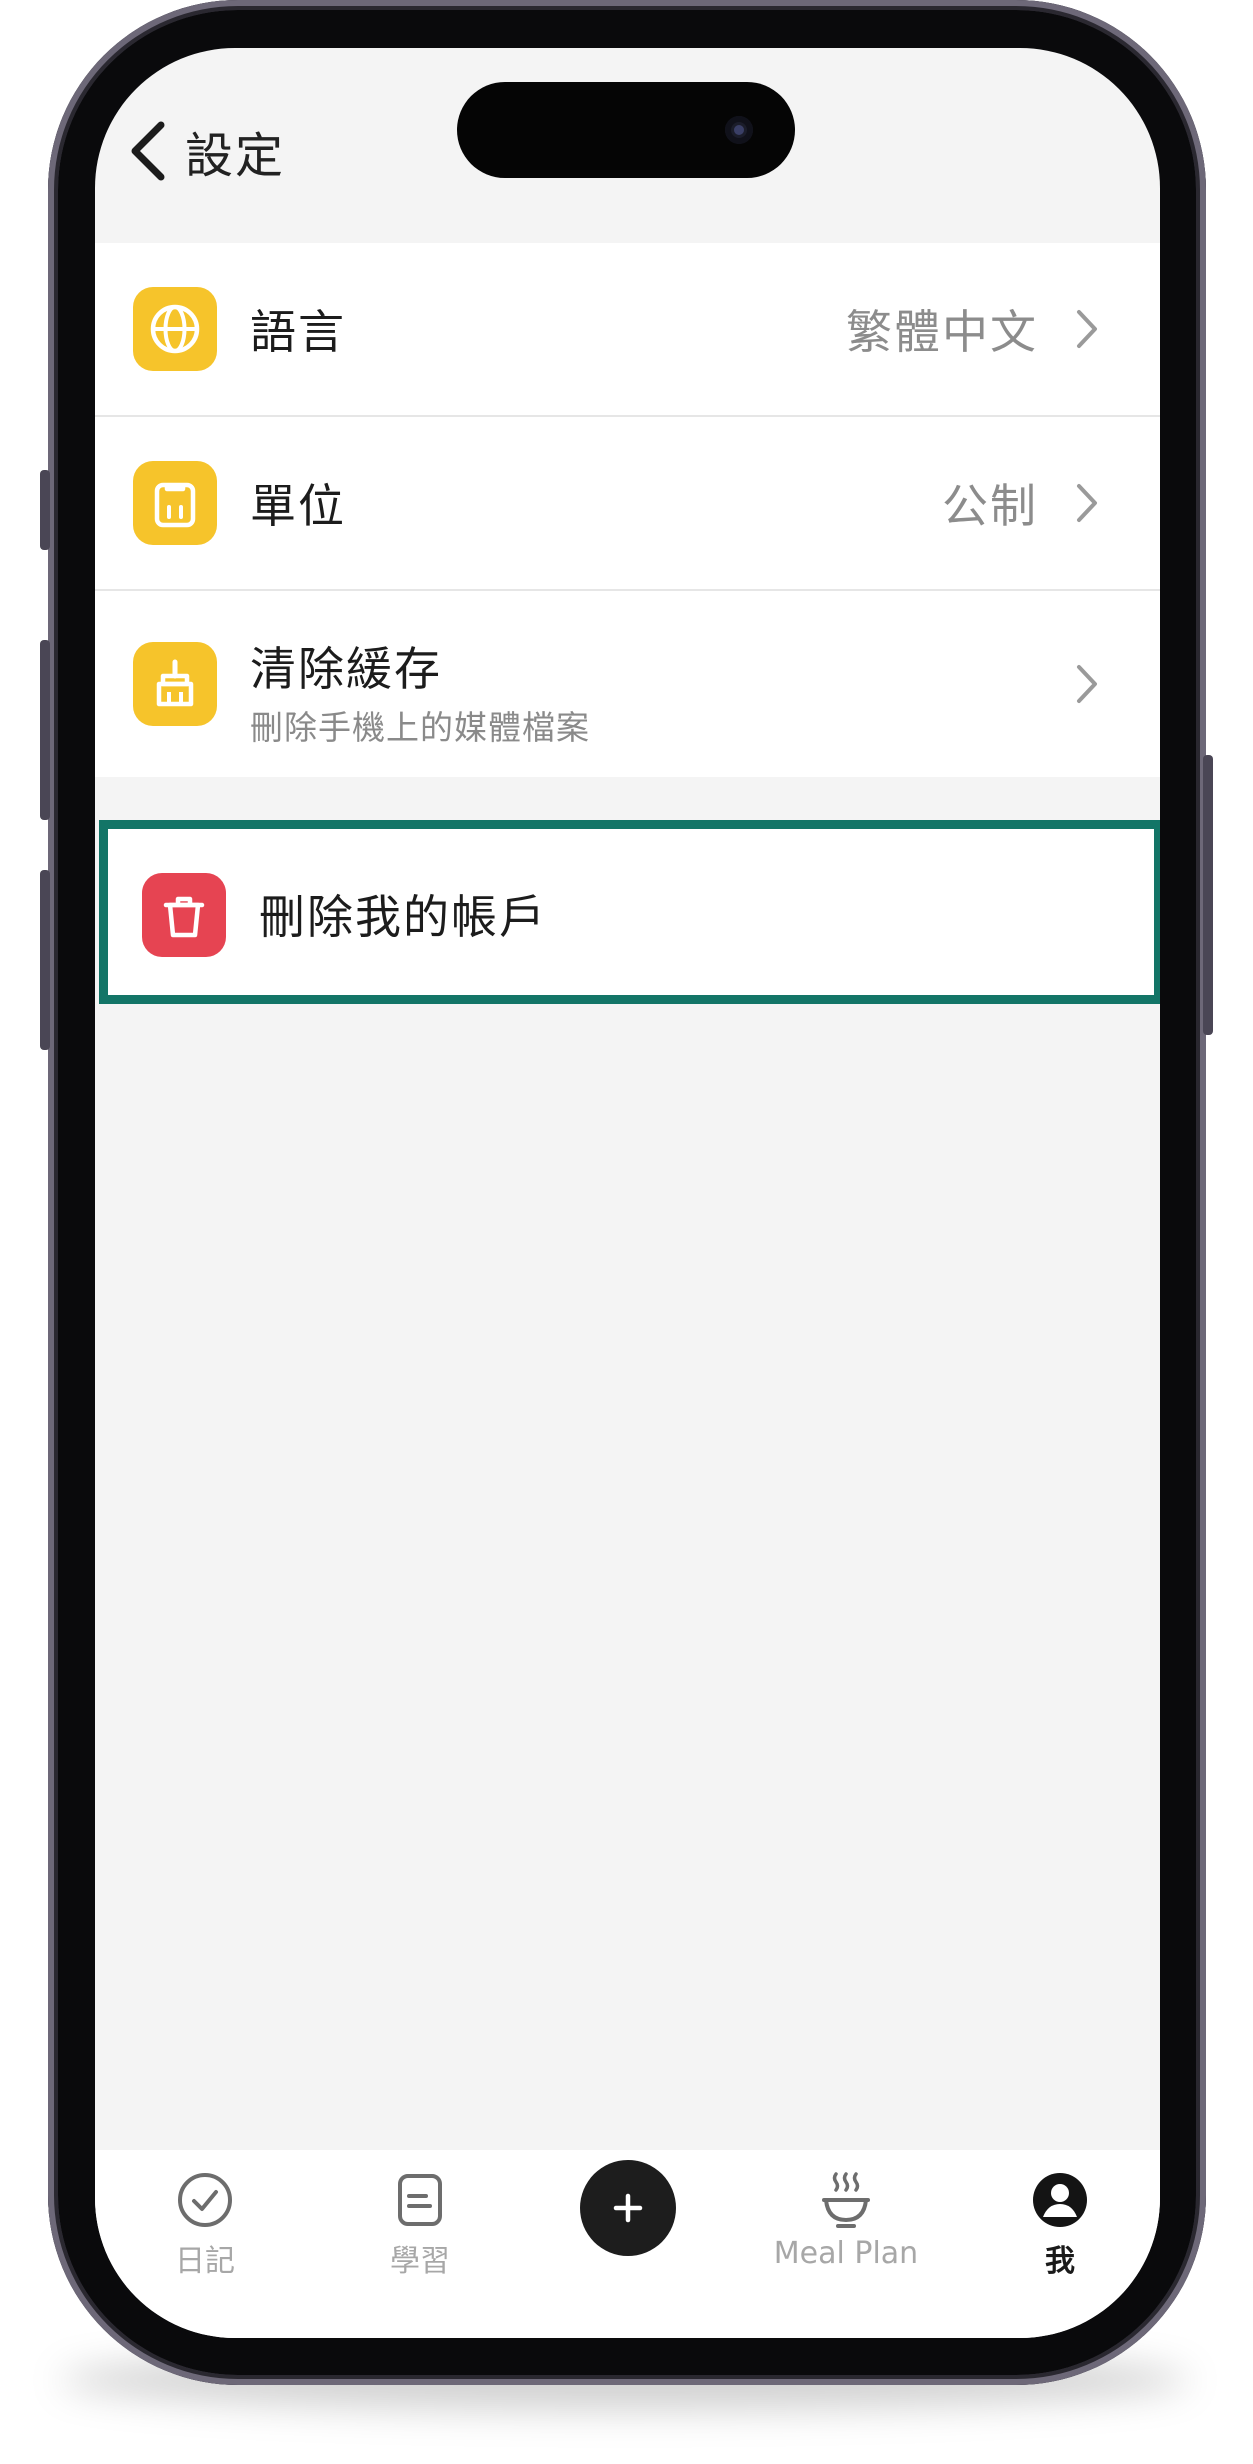 The width and height of the screenshot is (1253, 2464). Describe the element at coordinates (45, 960) in the screenshot. I see `volume-down-button` at that location.